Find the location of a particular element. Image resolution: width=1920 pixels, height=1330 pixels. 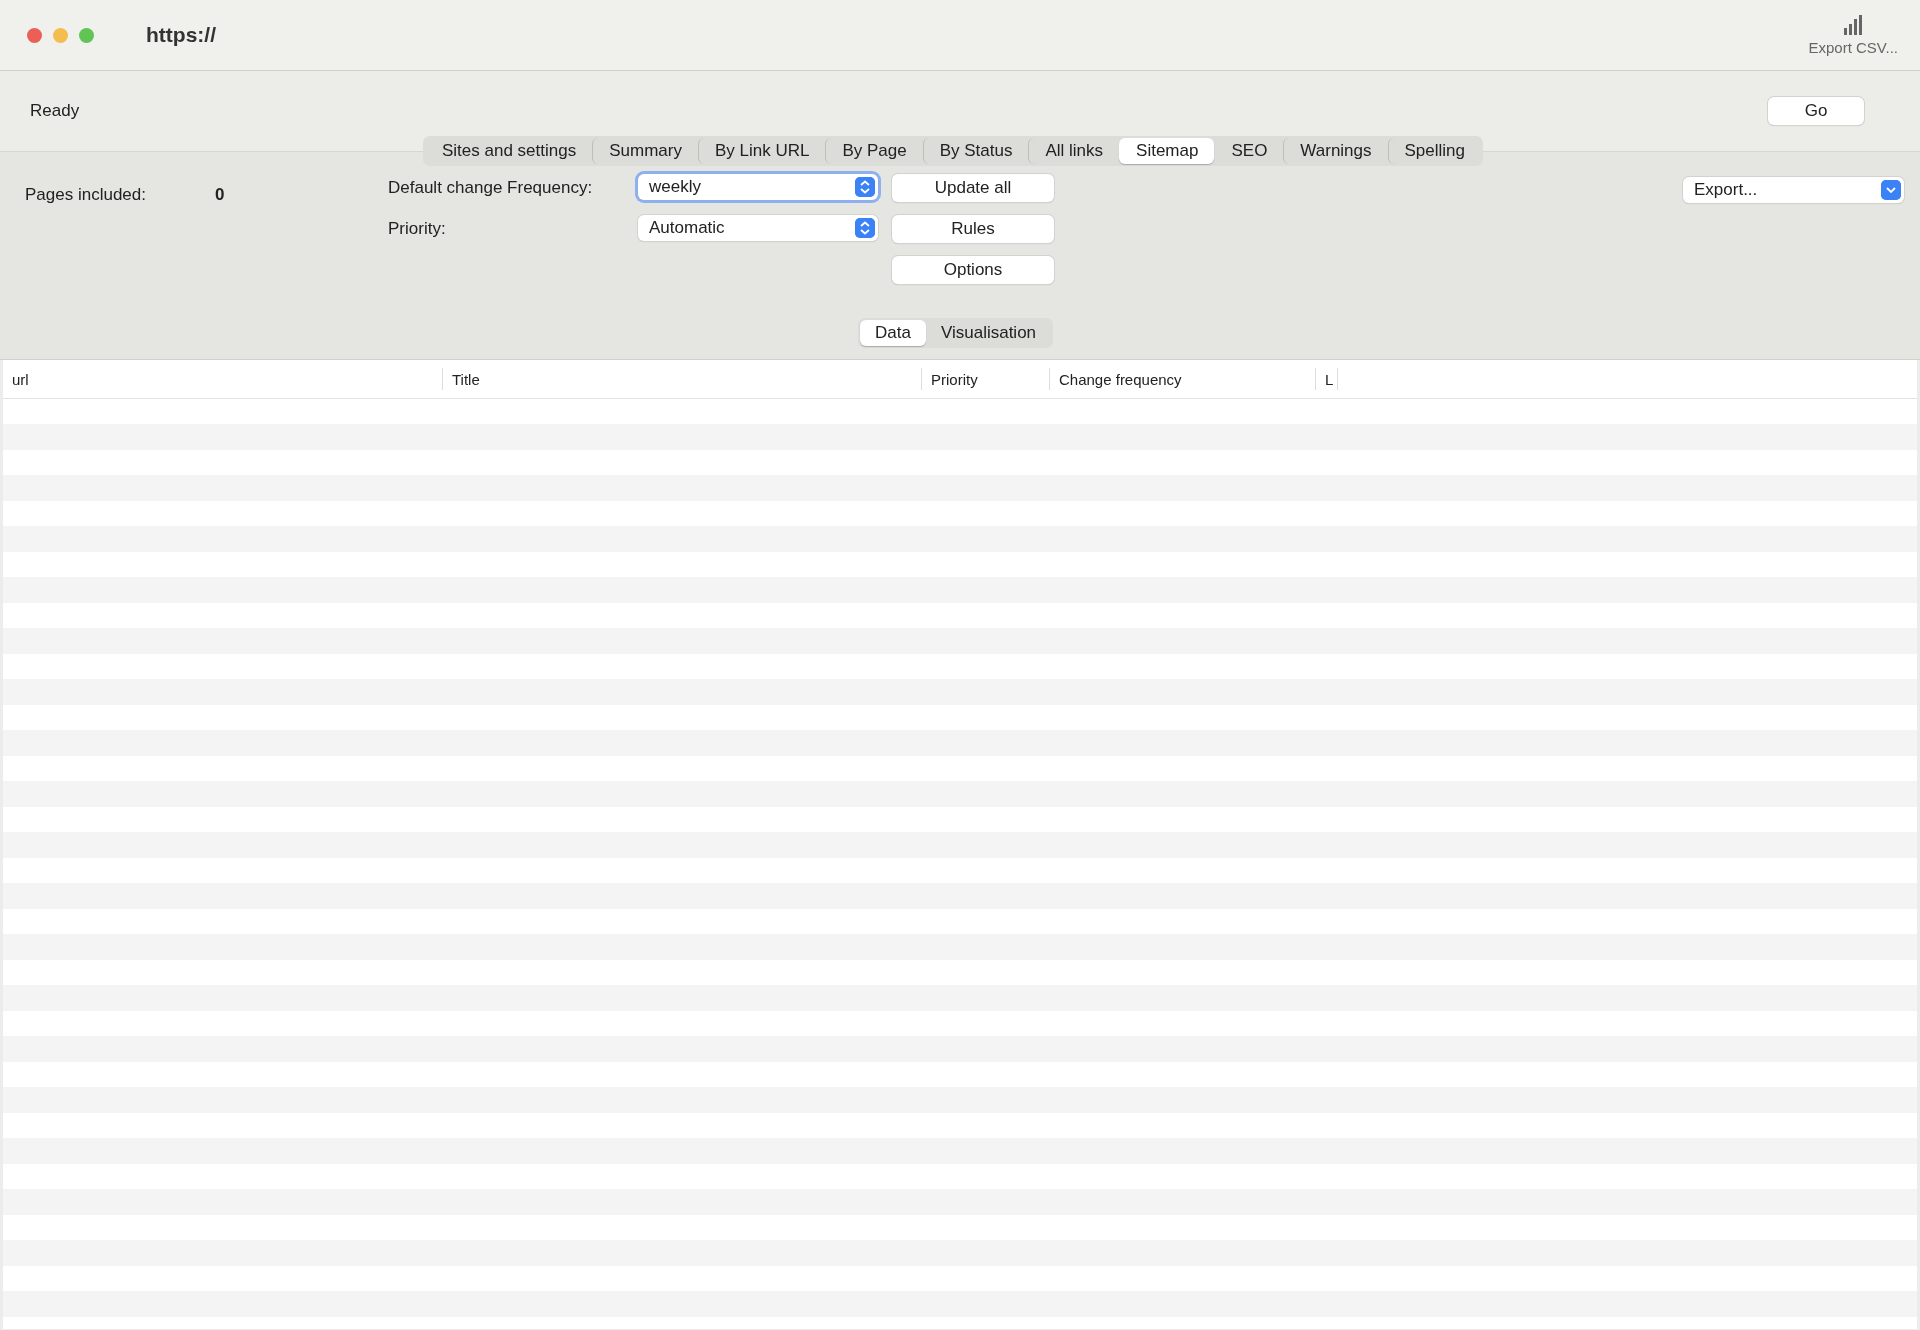

tab: SEO is located at coordinates (1249, 151).